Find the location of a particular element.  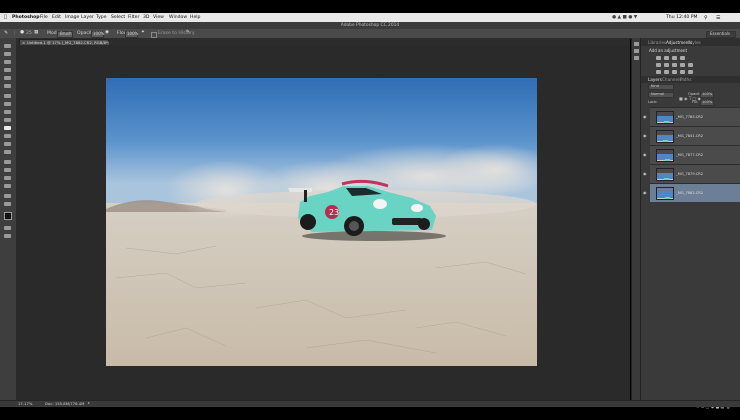

blur-tool-icon is located at coordinates (7, 144).